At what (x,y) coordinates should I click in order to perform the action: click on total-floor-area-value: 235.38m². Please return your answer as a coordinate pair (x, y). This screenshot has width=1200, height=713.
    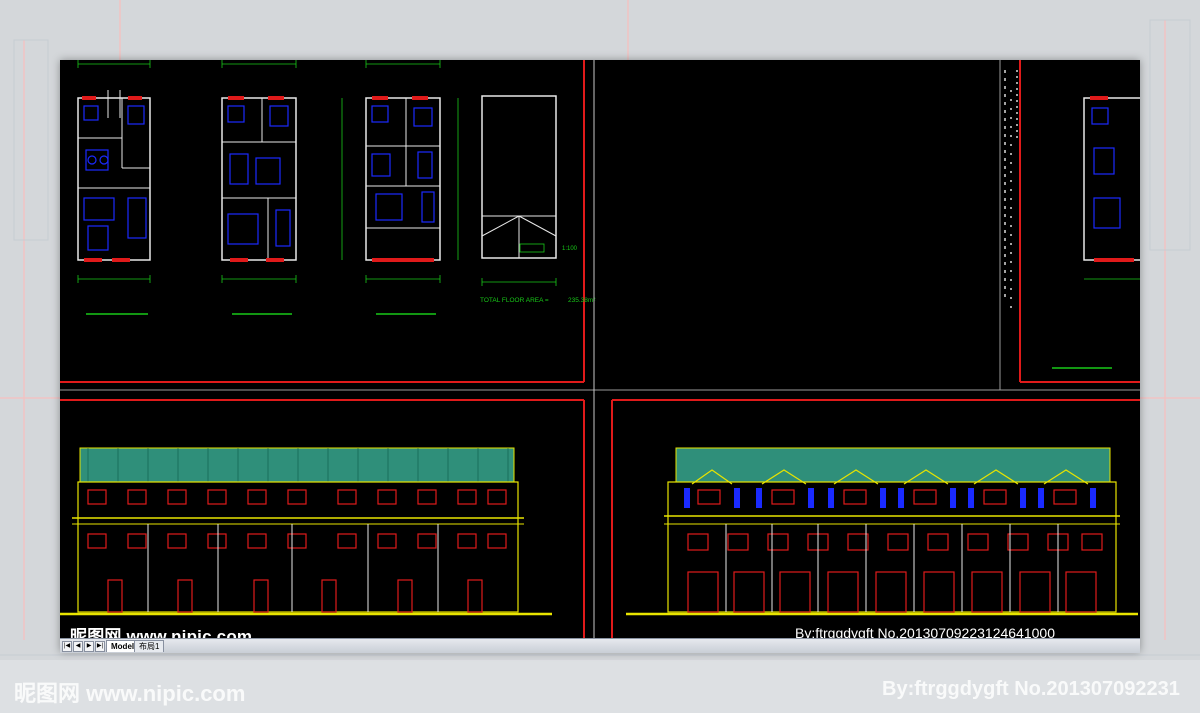
    Looking at the image, I should click on (582, 300).